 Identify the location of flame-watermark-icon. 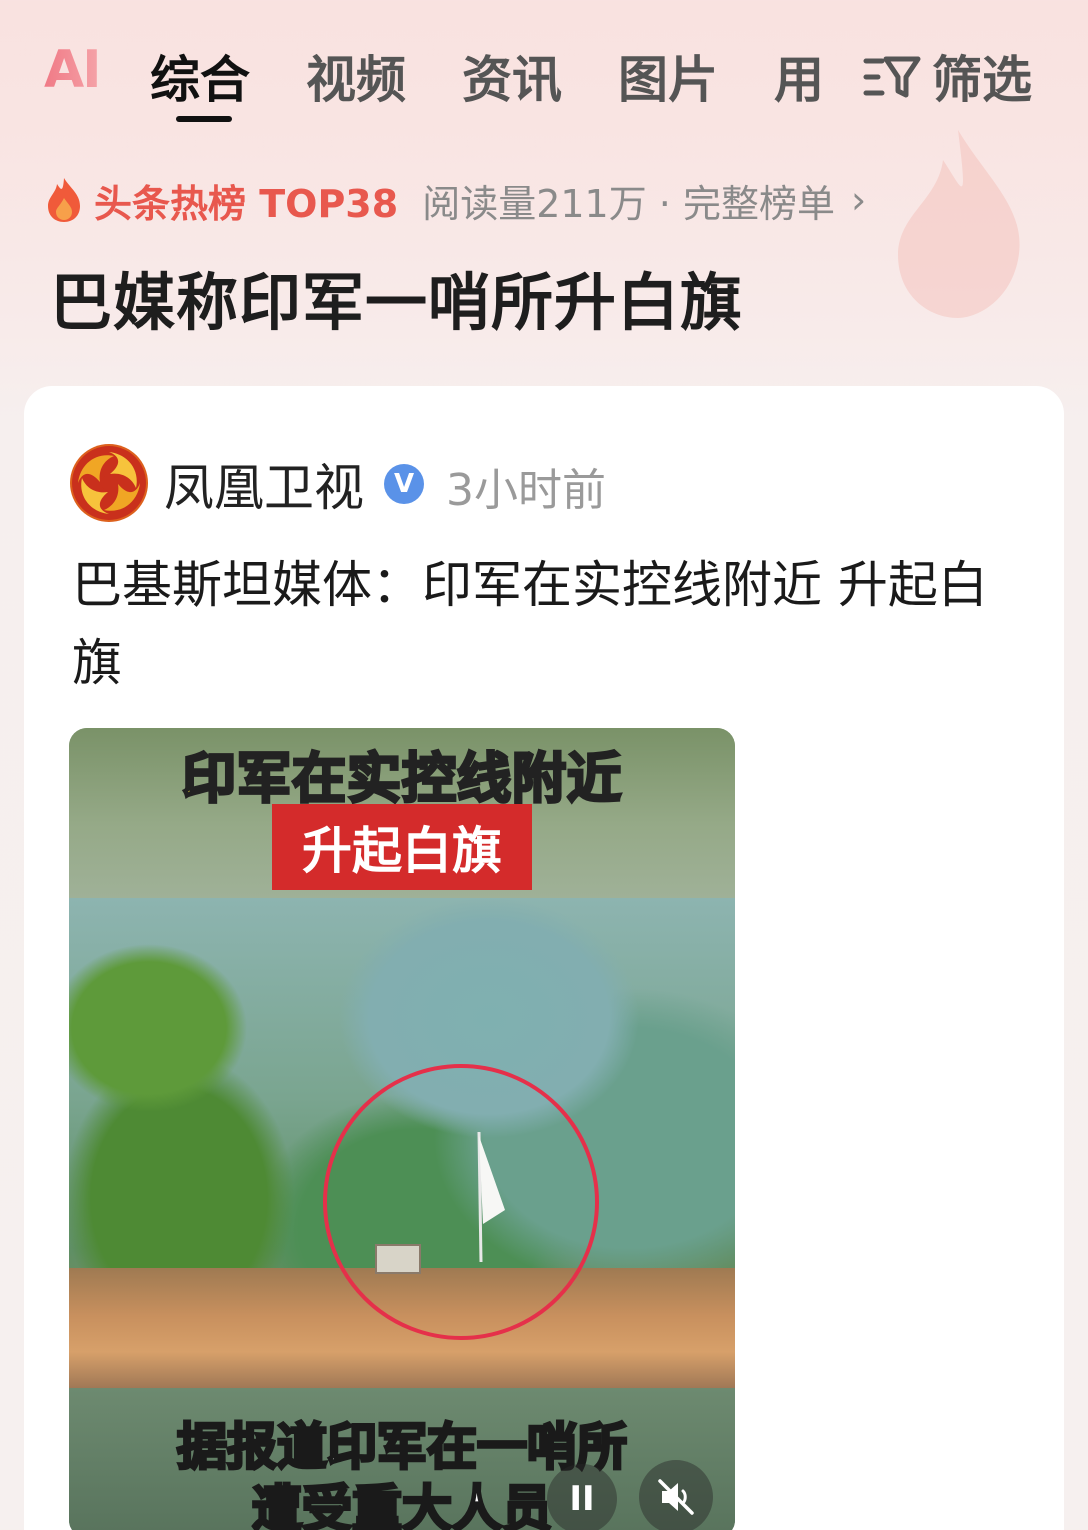
(959, 224).